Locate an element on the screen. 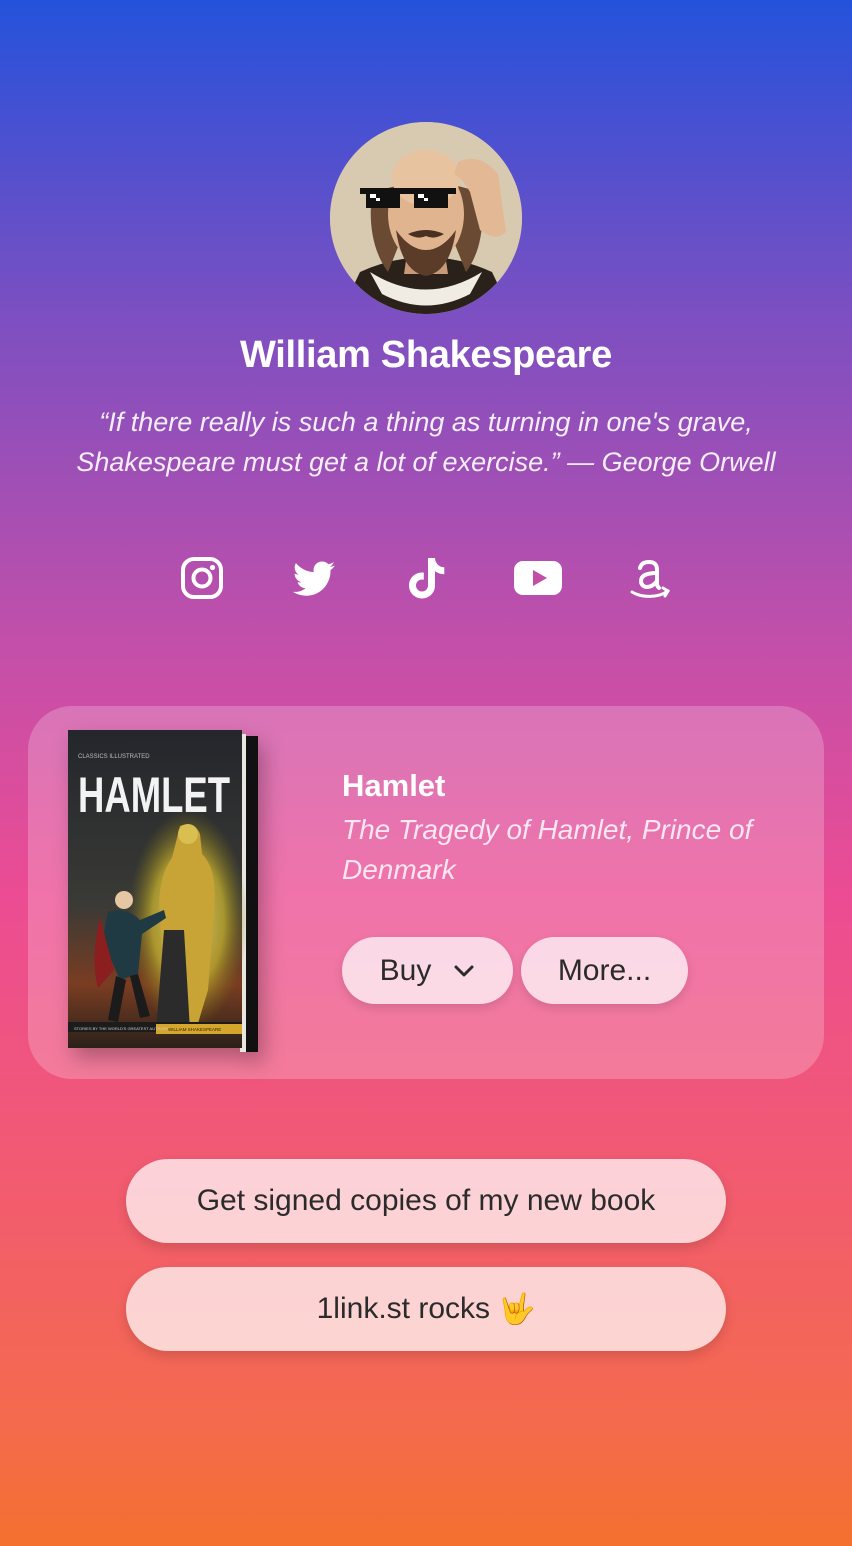 Image resolution: width=852 pixels, height=1546 pixels. youtube-link is located at coordinates (538, 578).